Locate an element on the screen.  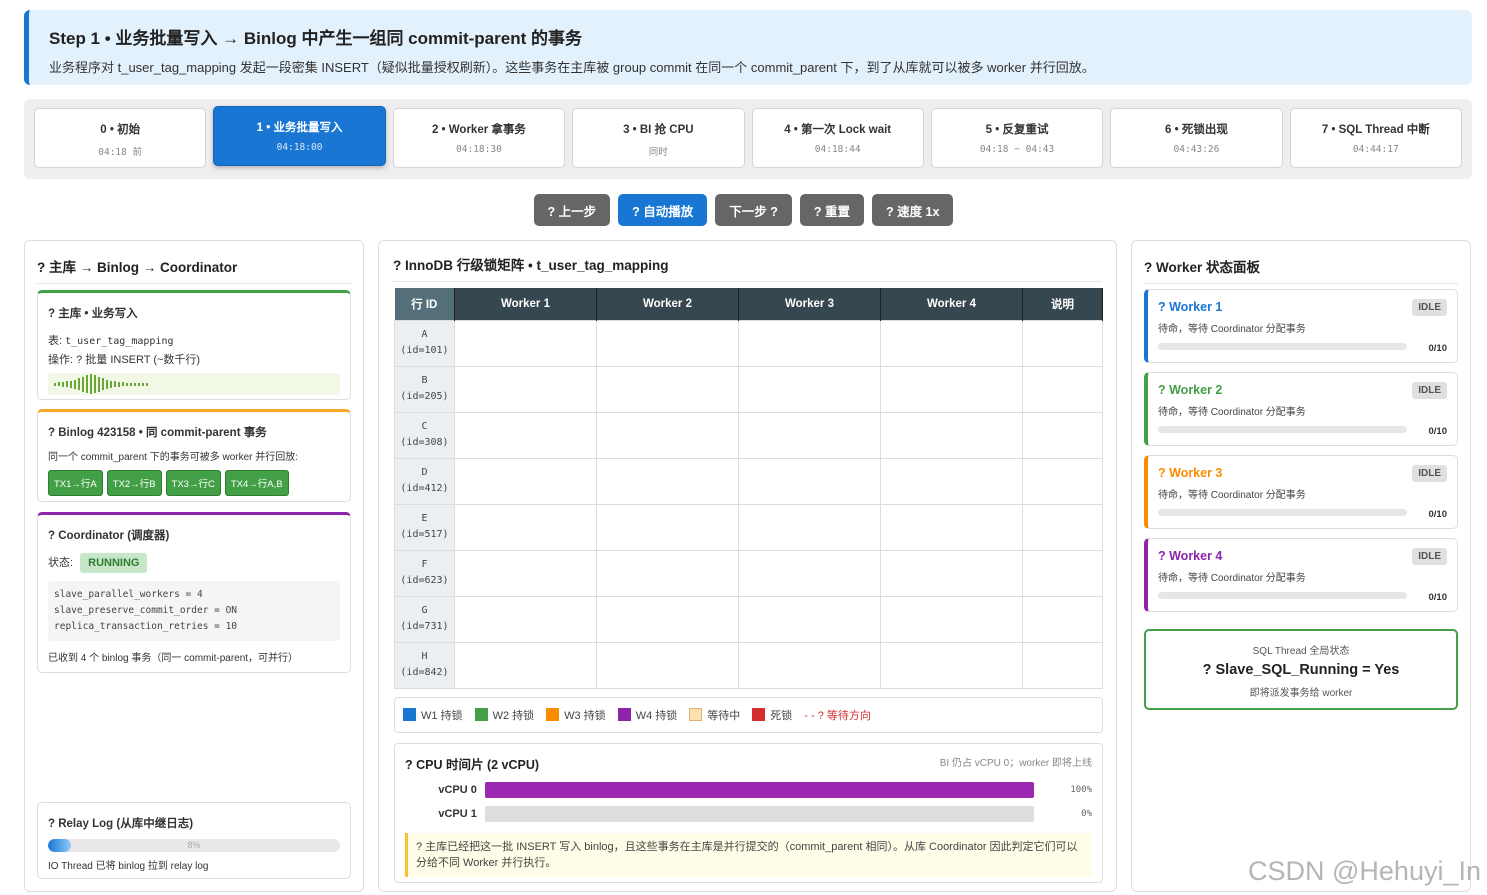
column-header-worker-3: Worker 3 is located at coordinates (809, 304).